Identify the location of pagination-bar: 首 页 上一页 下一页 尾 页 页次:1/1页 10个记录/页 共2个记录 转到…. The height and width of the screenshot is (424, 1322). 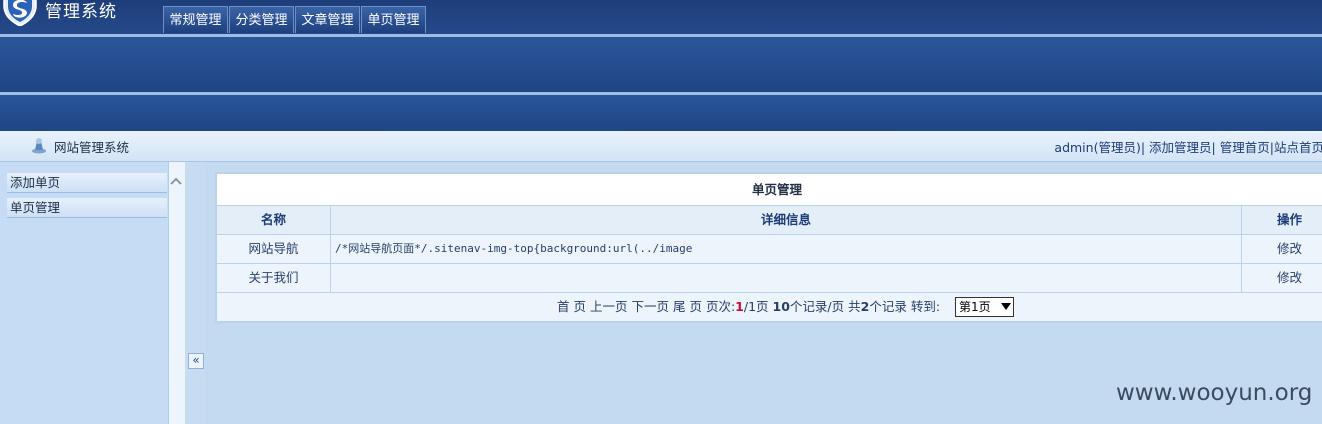
(769, 307).